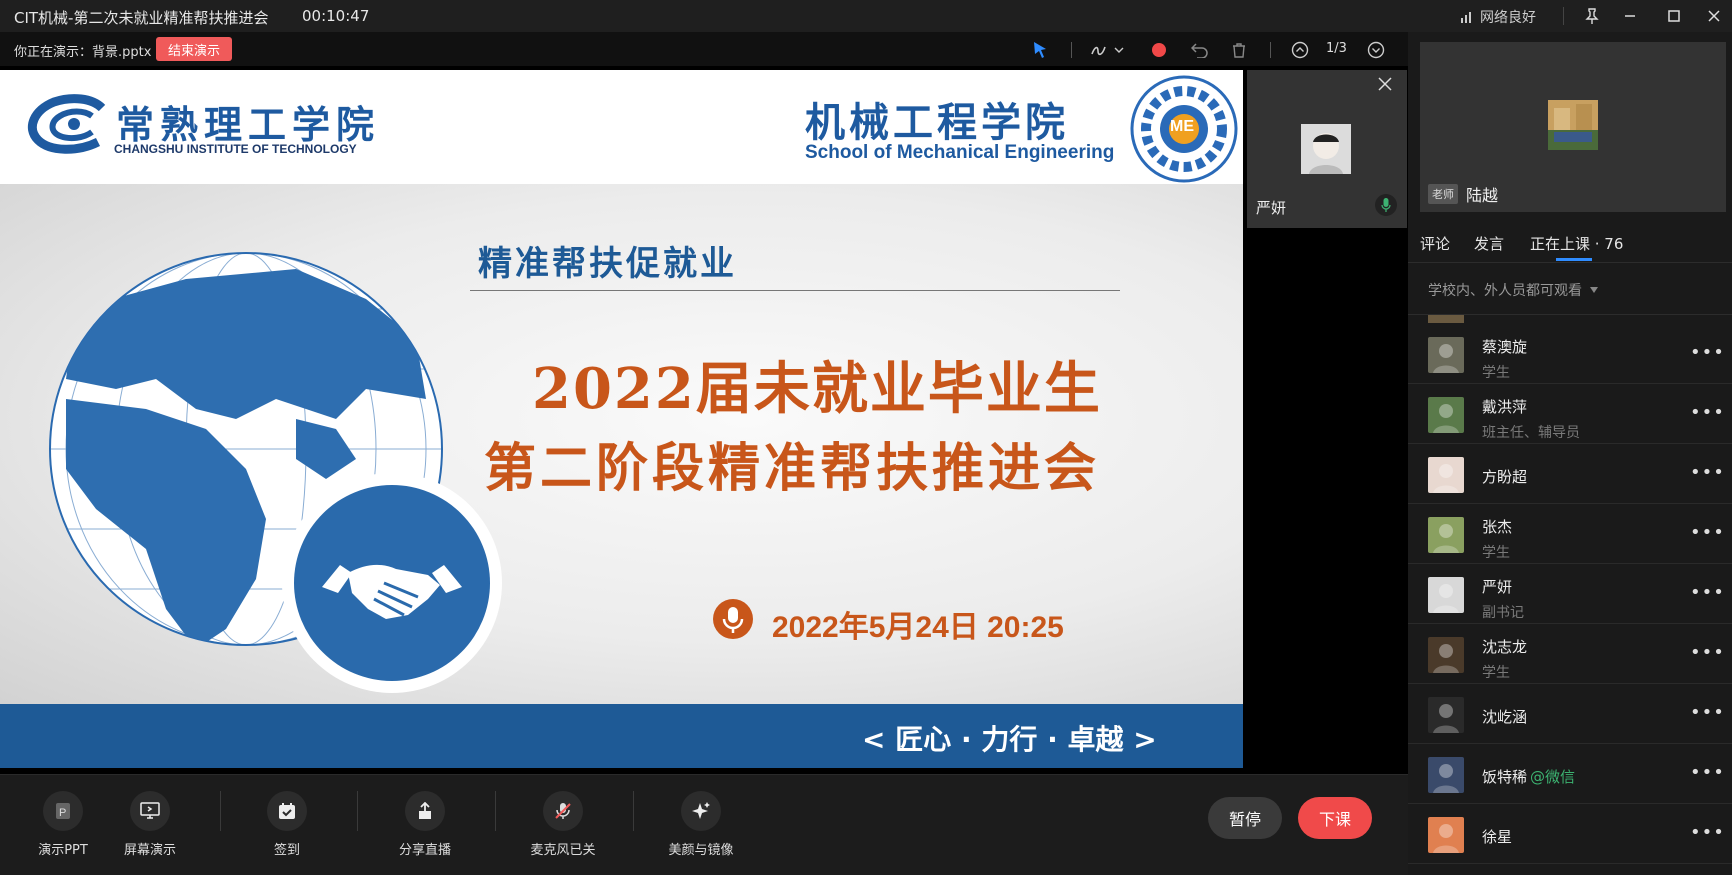  What do you see at coordinates (141, 18) in the screenshot?
I see `window-title: CIT机械-第二次未就业精准帮扶推进会` at bounding box center [141, 18].